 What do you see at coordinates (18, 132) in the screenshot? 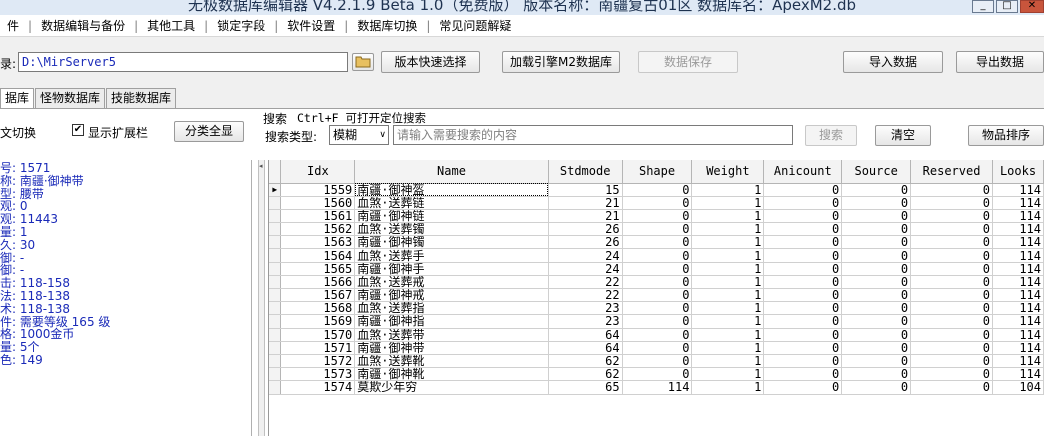
I see `text-switch-label: 文切换` at bounding box center [18, 132].